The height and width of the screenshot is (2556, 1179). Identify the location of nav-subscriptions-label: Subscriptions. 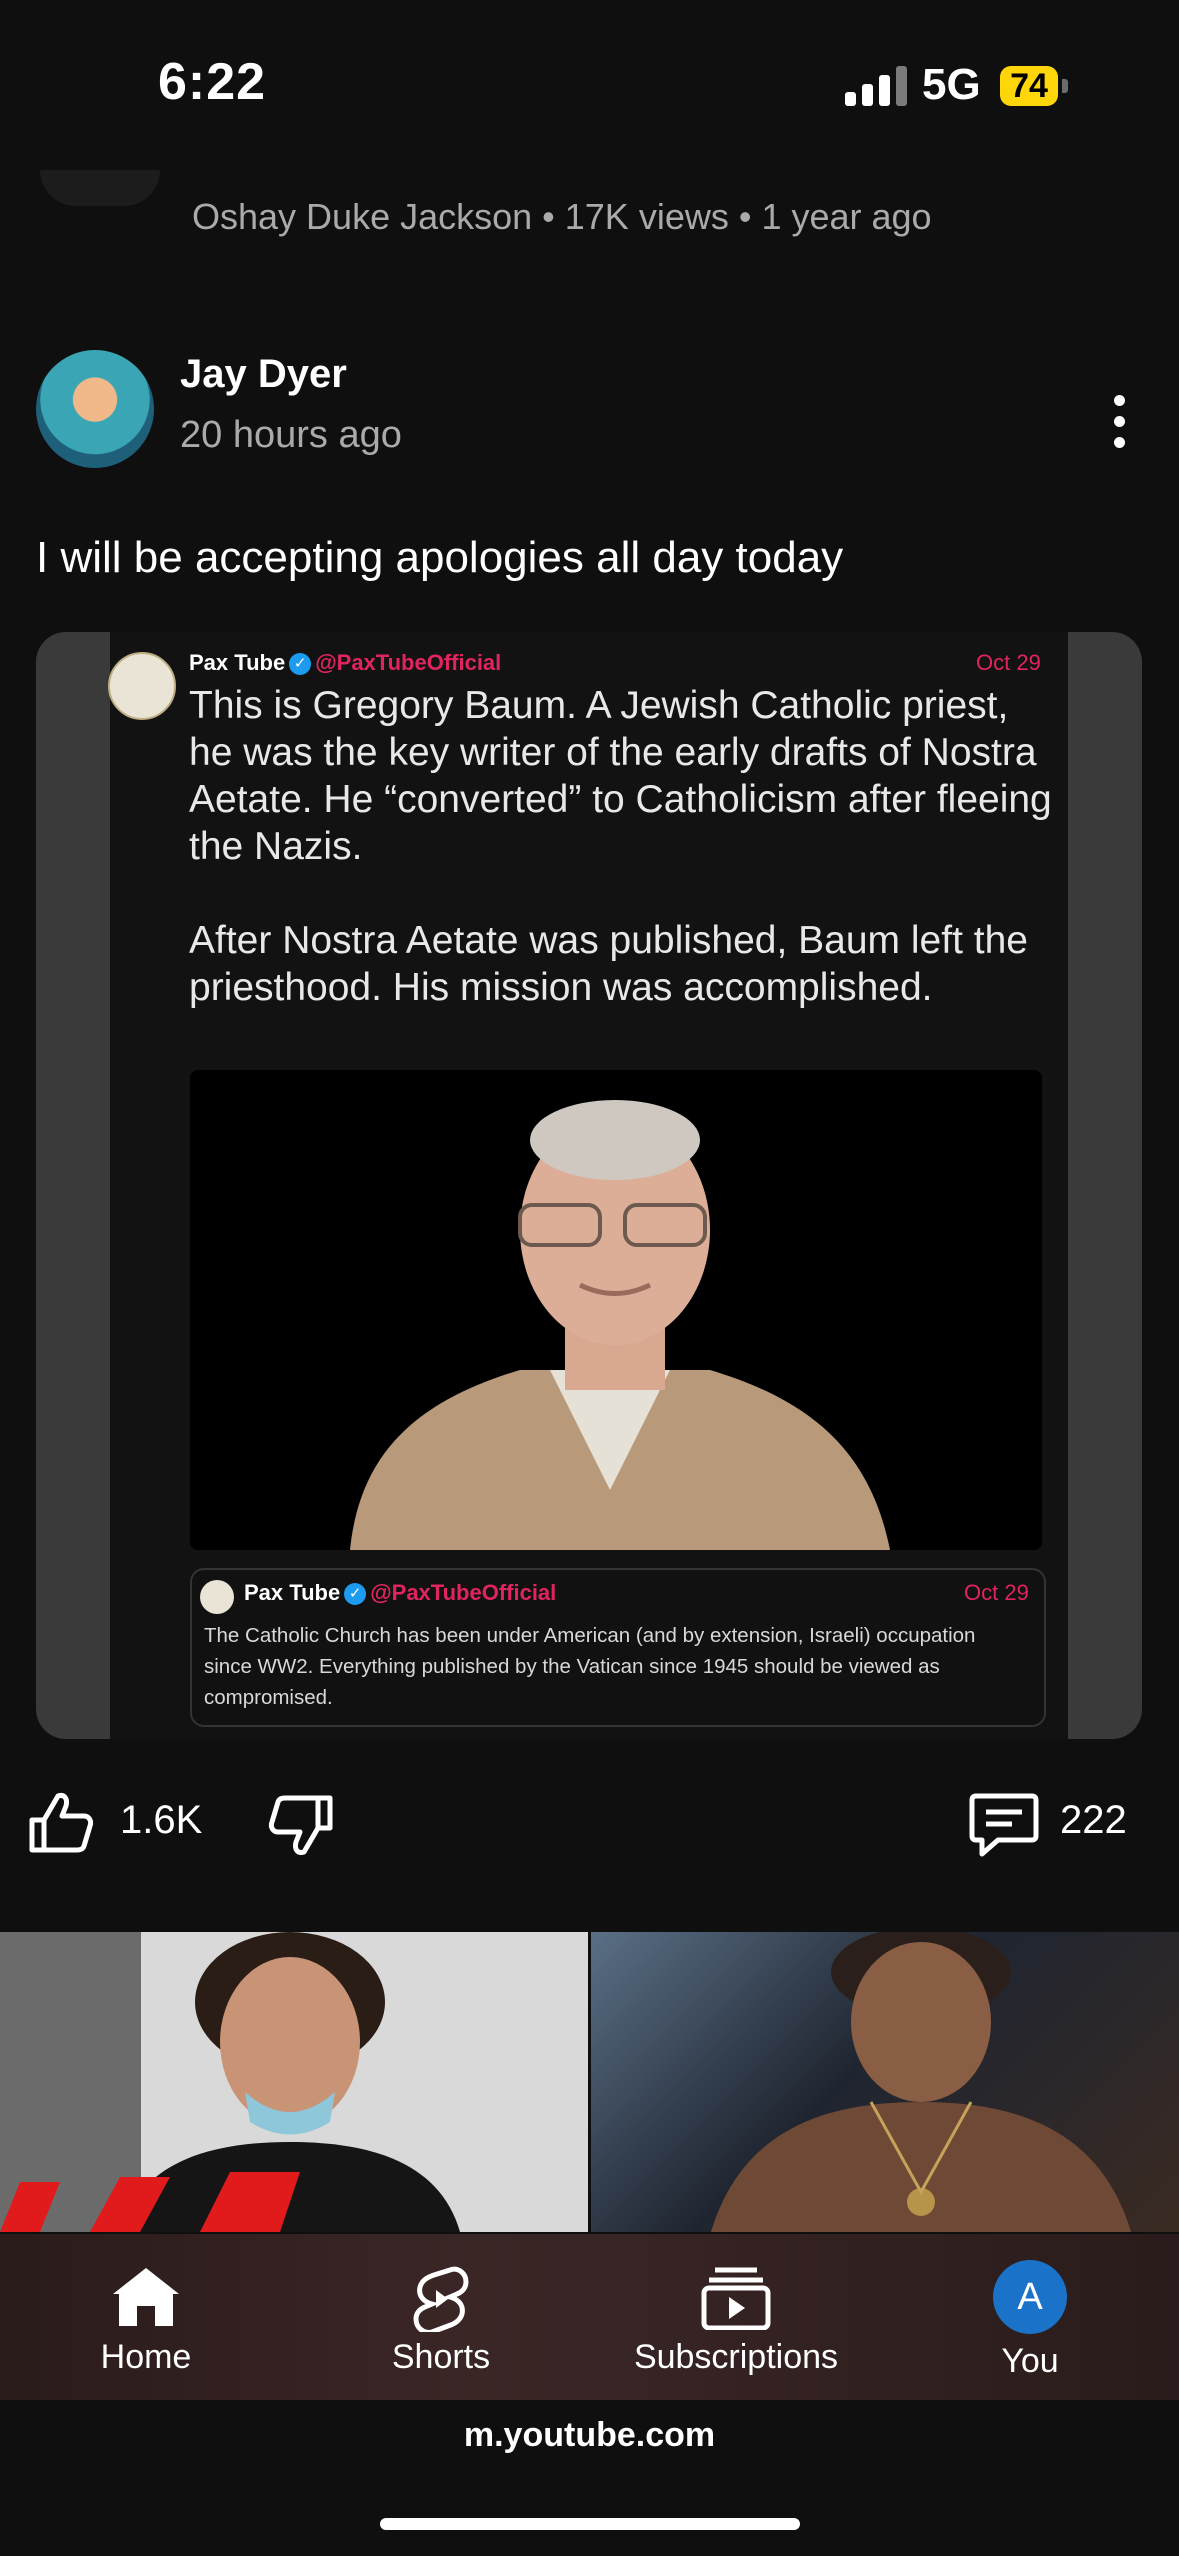
(736, 2357).